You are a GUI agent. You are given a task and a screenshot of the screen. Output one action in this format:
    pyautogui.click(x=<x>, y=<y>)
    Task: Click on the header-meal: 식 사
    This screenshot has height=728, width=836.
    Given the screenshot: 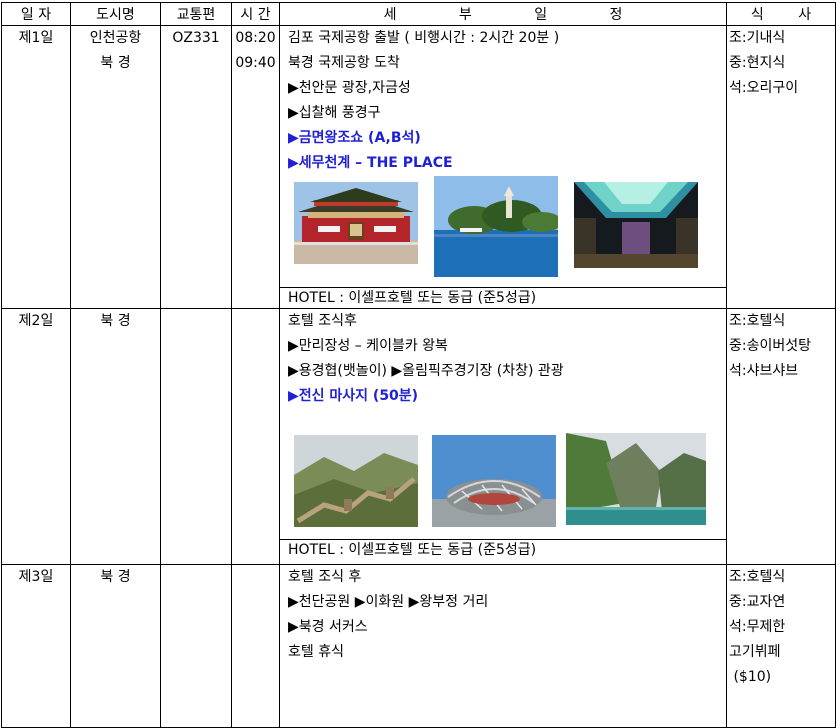 What is the action you would take?
    pyautogui.click(x=781, y=14)
    